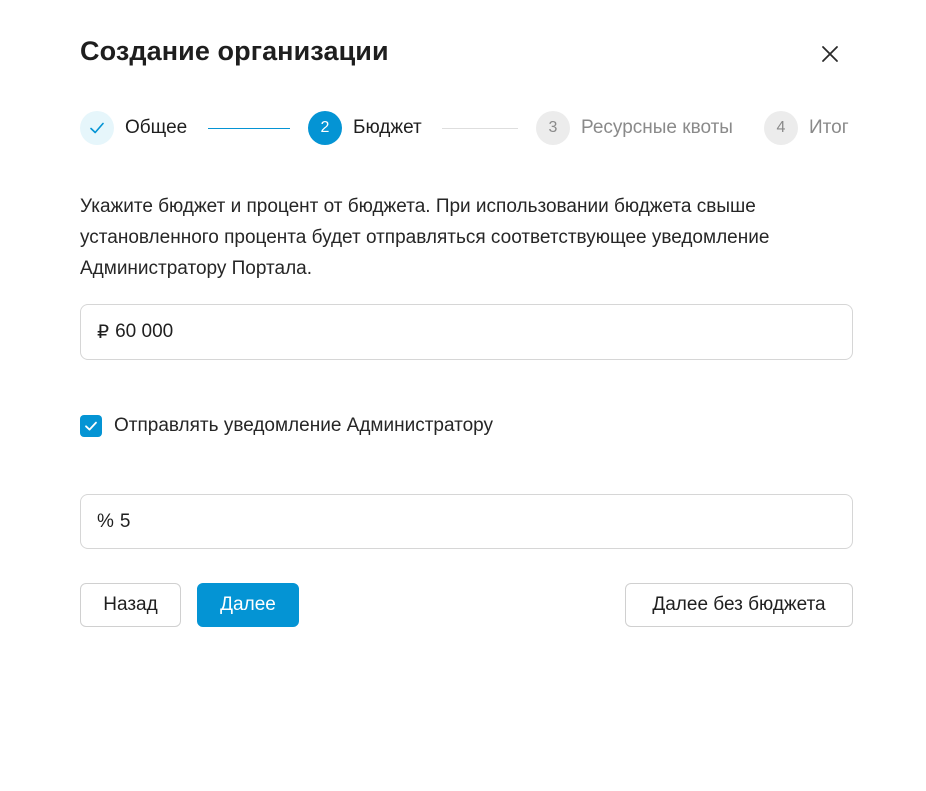  What do you see at coordinates (156, 127) in the screenshot?
I see `step-general-label: Общее` at bounding box center [156, 127].